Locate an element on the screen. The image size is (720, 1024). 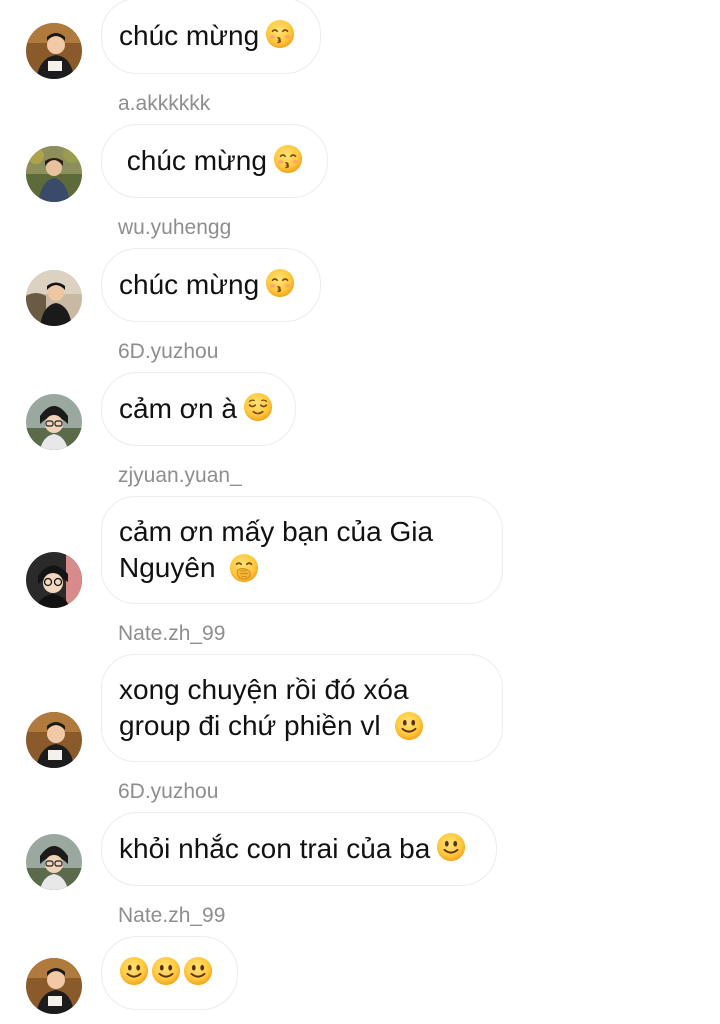
message-bubble: khỏi nhắc con trai của ba is located at coordinates (299, 849).